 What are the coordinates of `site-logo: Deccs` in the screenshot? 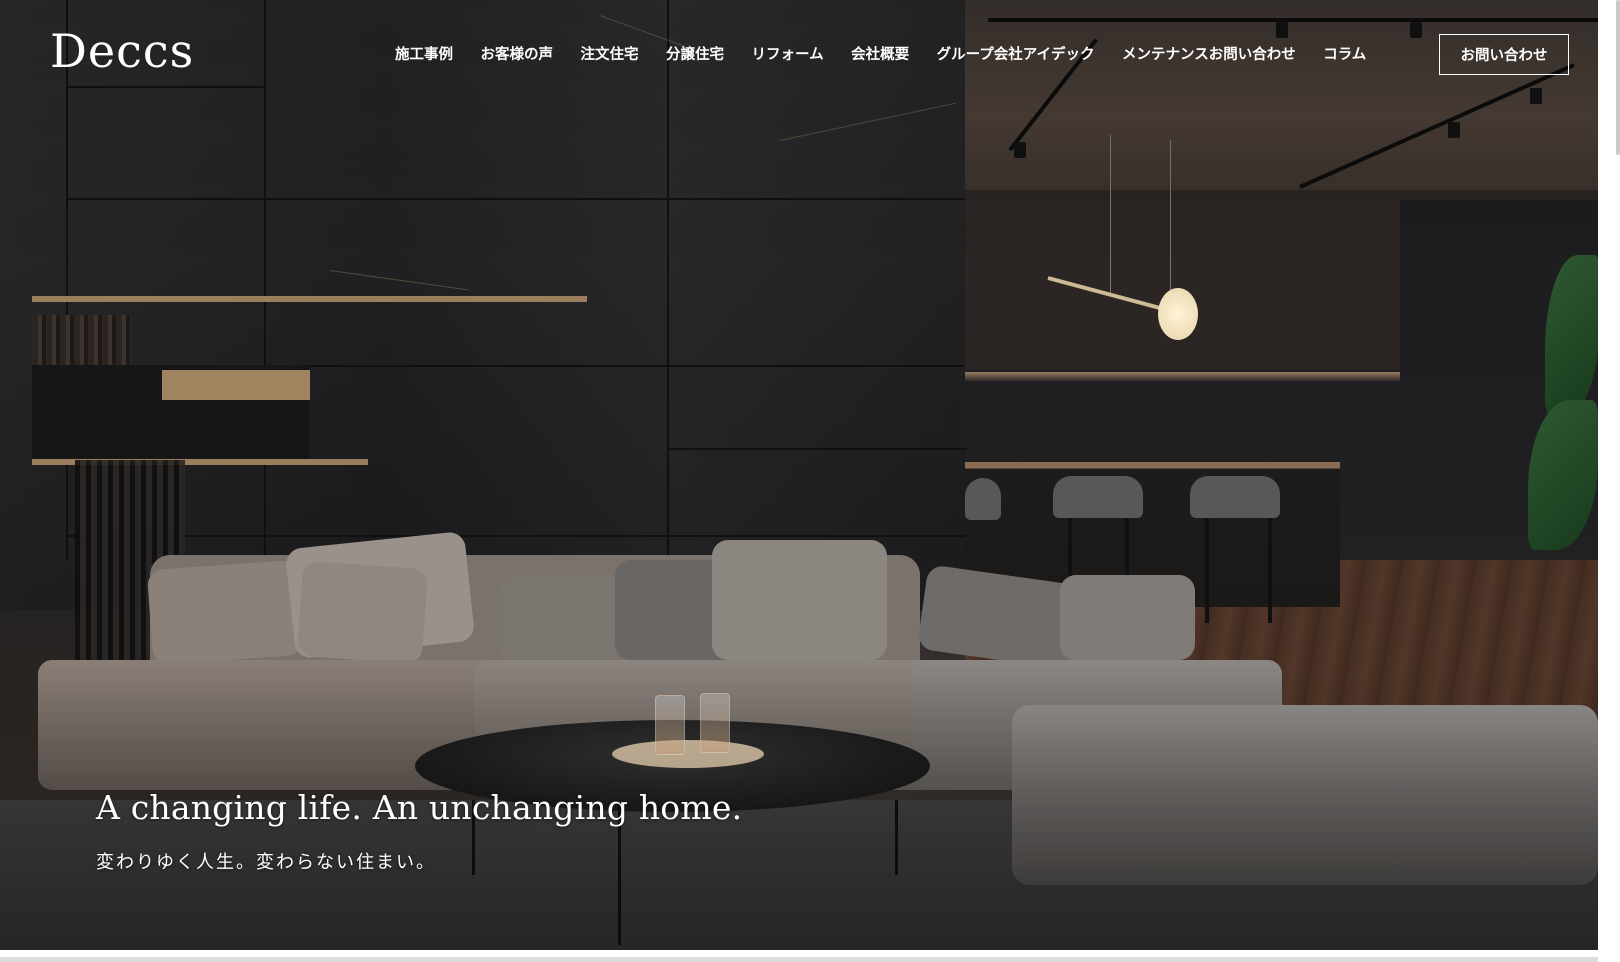 It's located at (122, 51).